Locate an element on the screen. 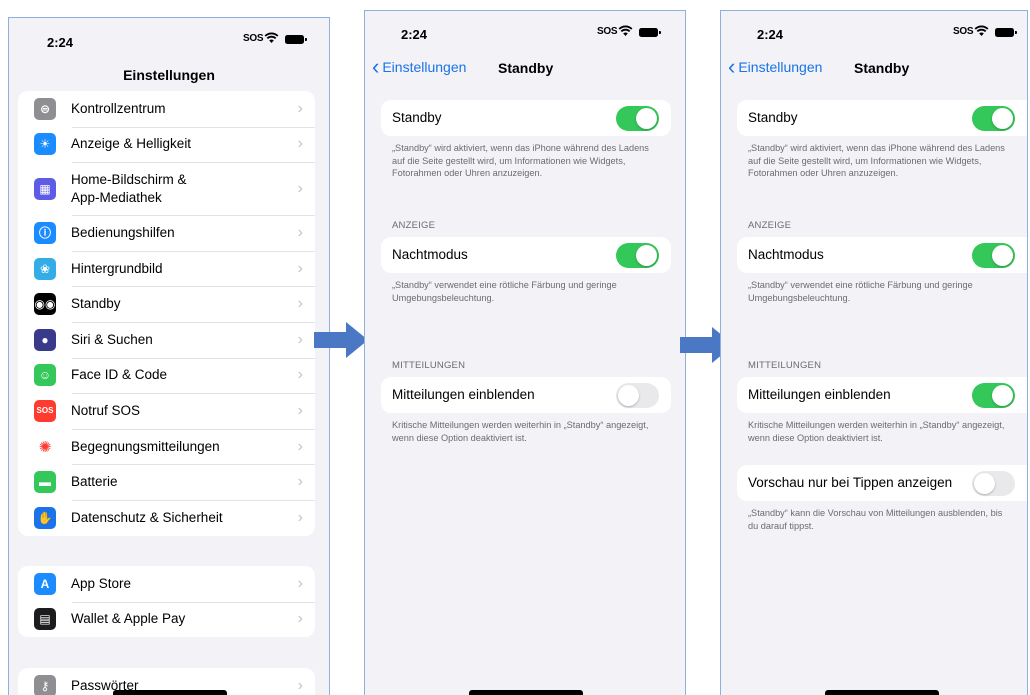 This screenshot has width=1030, height=695. flower-icon: ❀ is located at coordinates (45, 268).